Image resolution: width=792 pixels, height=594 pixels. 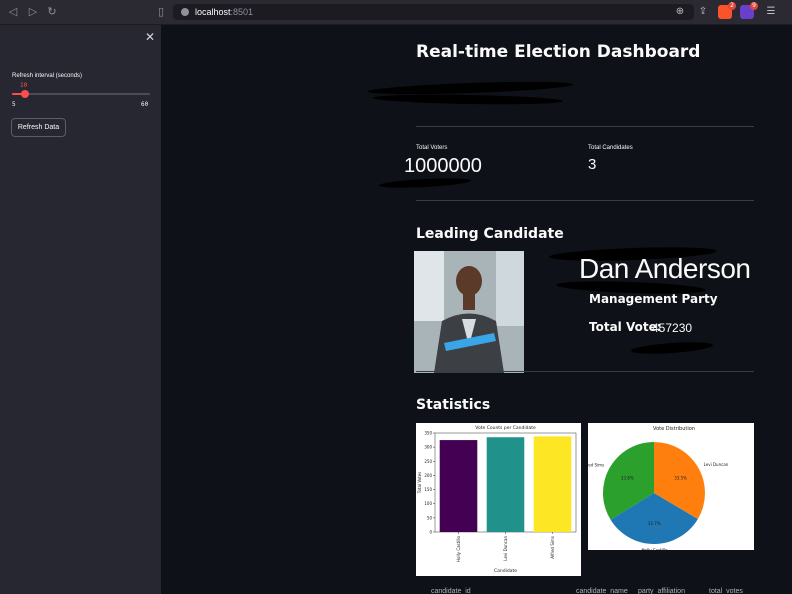 I want to click on menu-icon: ☰, so click(x=771, y=12).